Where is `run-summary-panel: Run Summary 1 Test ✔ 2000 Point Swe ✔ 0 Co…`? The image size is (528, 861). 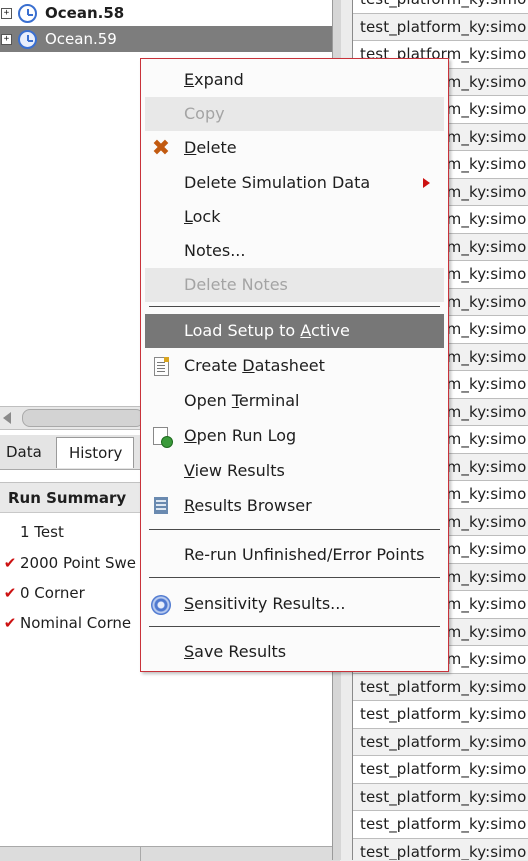 run-summary-panel: Run Summary 1 Test ✔ 2000 Point Swe ✔ 0 Co… is located at coordinates (70, 564).